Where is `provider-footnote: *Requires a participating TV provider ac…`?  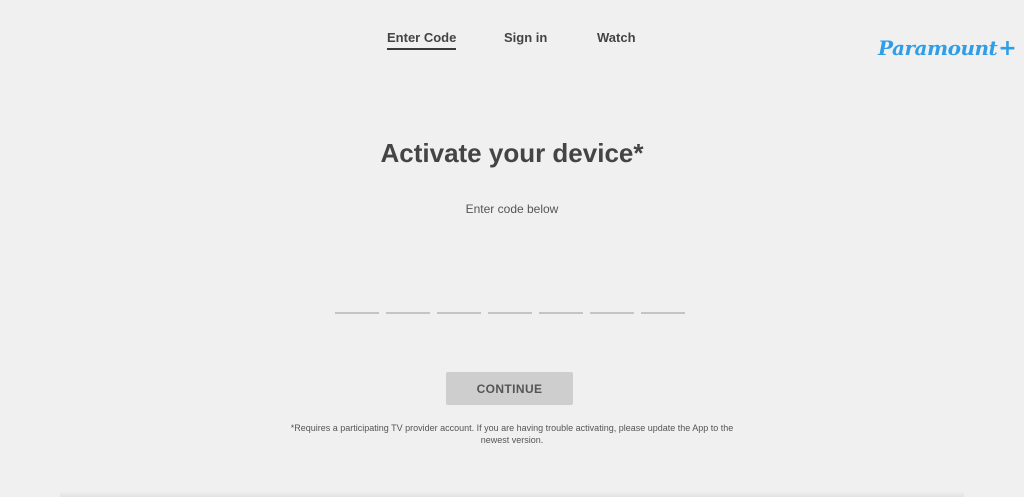 provider-footnote: *Requires a participating TV provider ac… is located at coordinates (512, 434).